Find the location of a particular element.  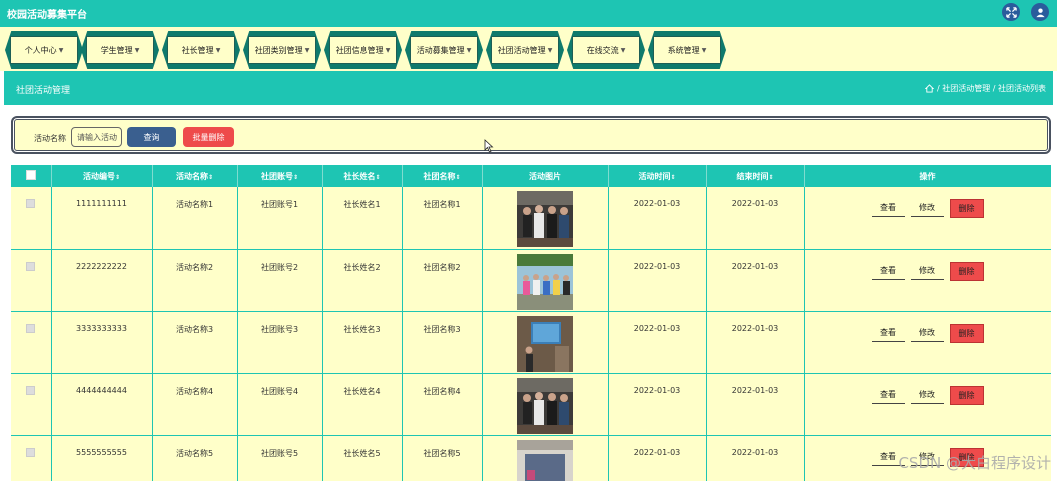

nav-item-leader: 社长管理 ▼ is located at coordinates (201, 50).